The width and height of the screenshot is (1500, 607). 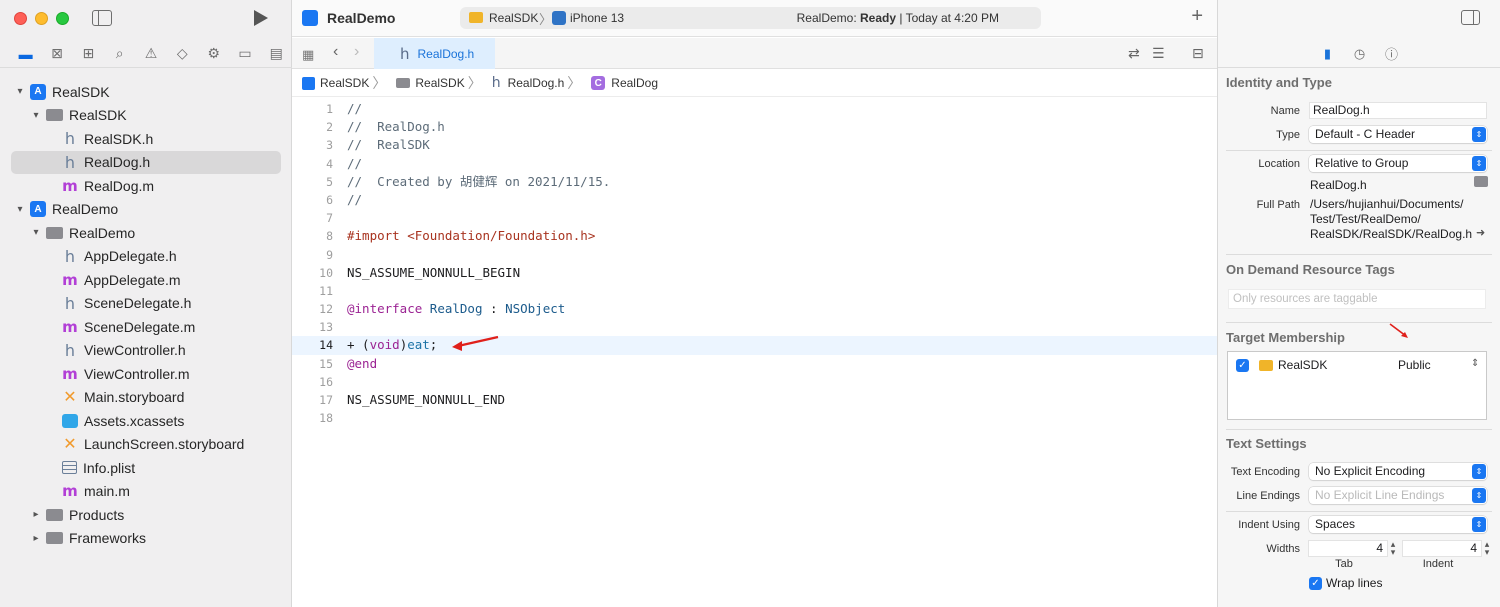 What do you see at coordinates (146, 351) in the screenshot?
I see `tree-item: h ViewController.h` at bounding box center [146, 351].